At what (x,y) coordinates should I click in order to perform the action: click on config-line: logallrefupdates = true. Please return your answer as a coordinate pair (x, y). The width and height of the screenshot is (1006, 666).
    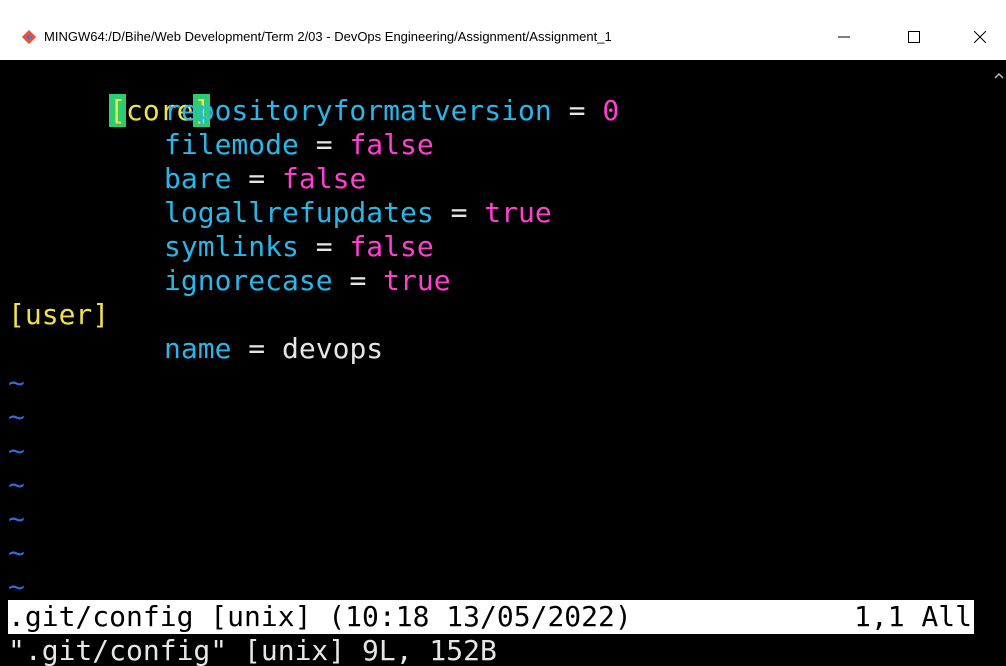
    Looking at the image, I should click on (358, 212).